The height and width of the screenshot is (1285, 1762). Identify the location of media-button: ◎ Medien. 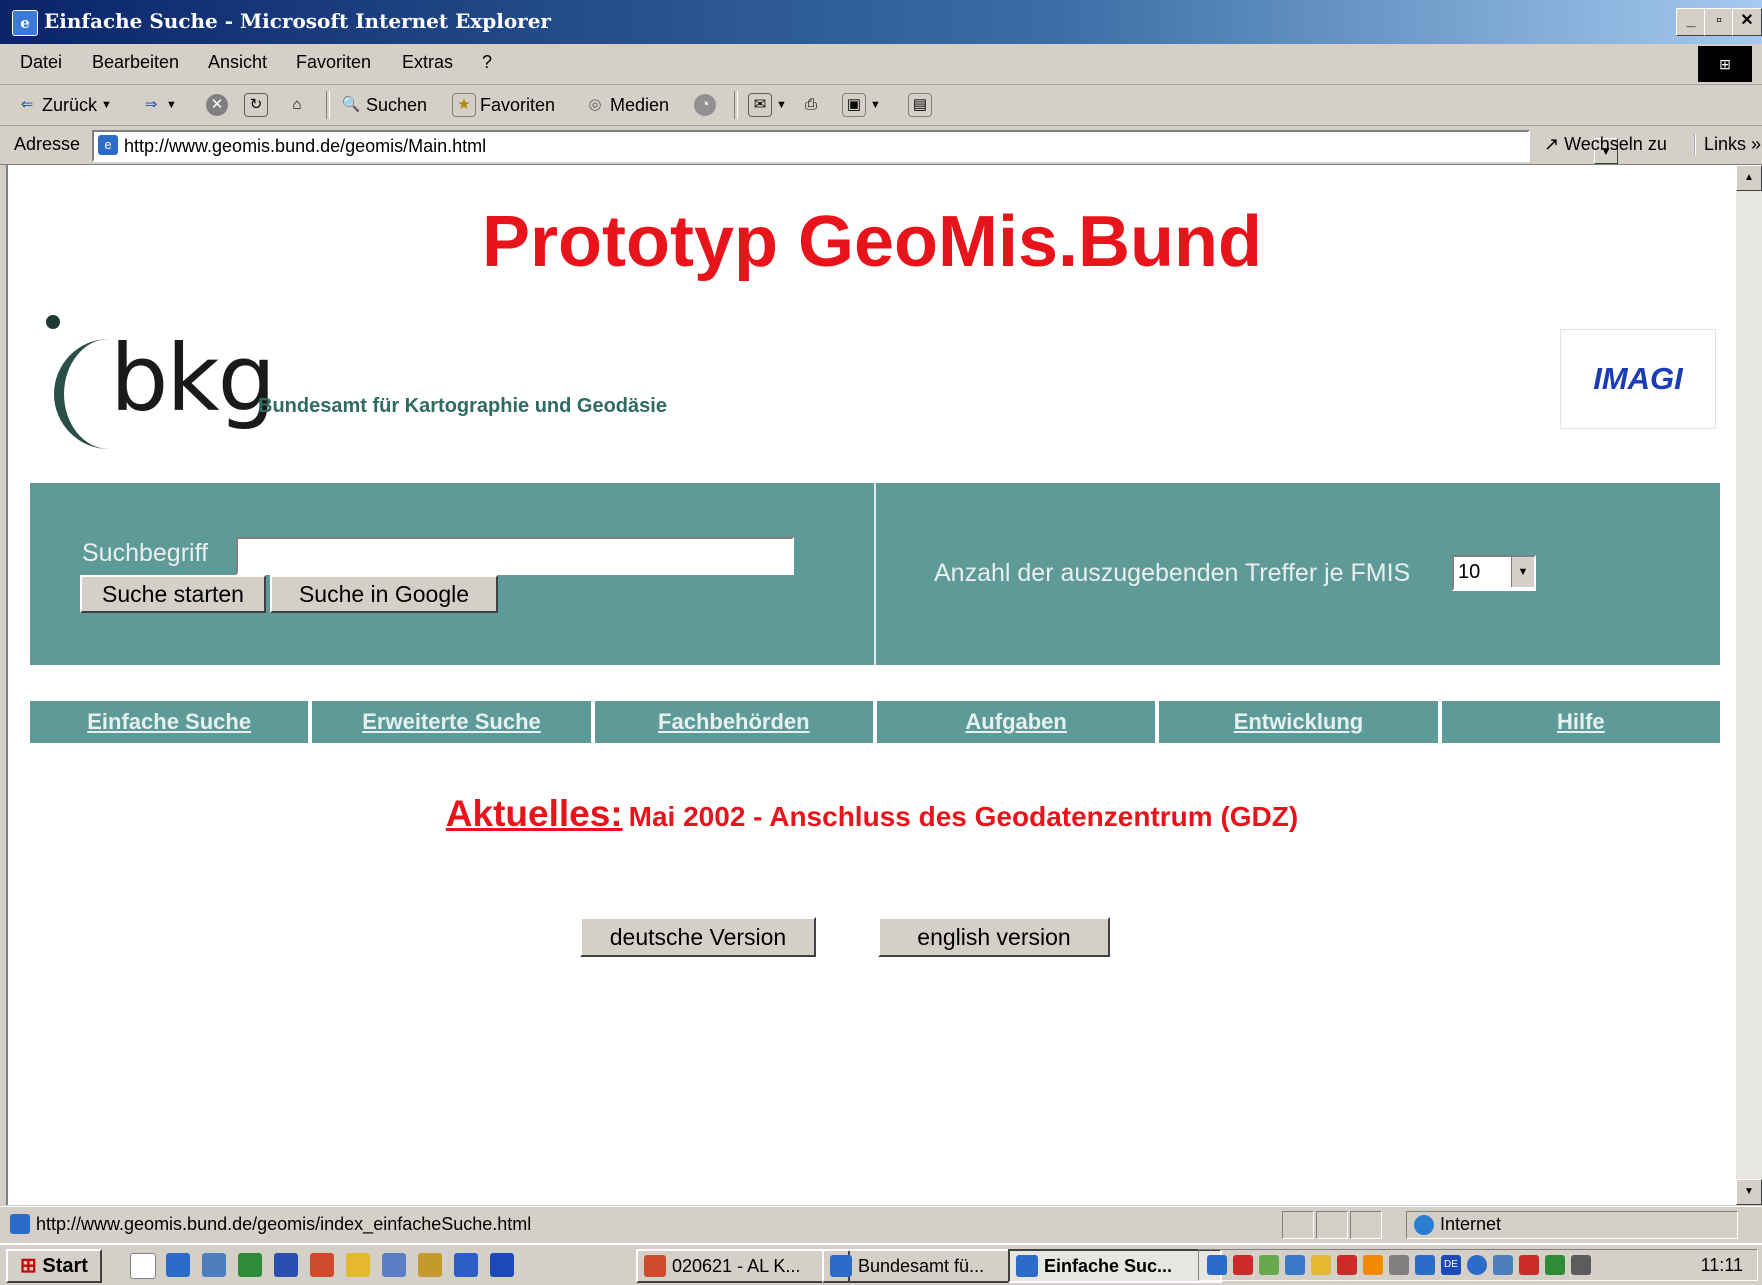
(626, 105).